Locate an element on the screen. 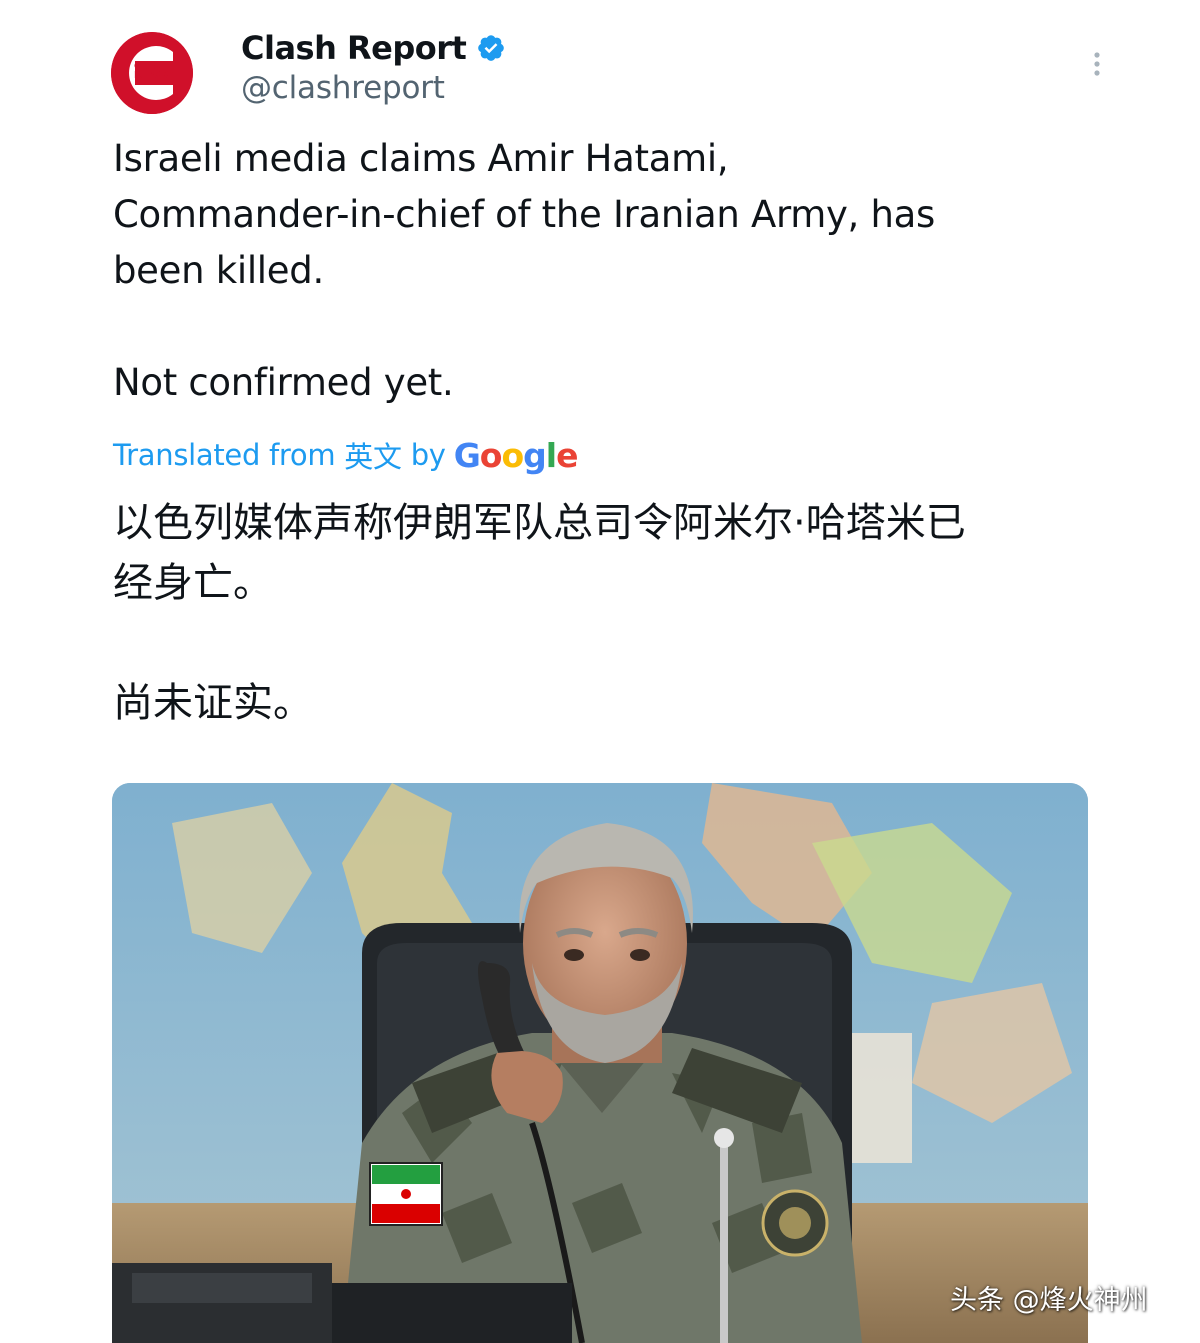 The image size is (1200, 1343). google-logo-letter: l is located at coordinates (551, 455).